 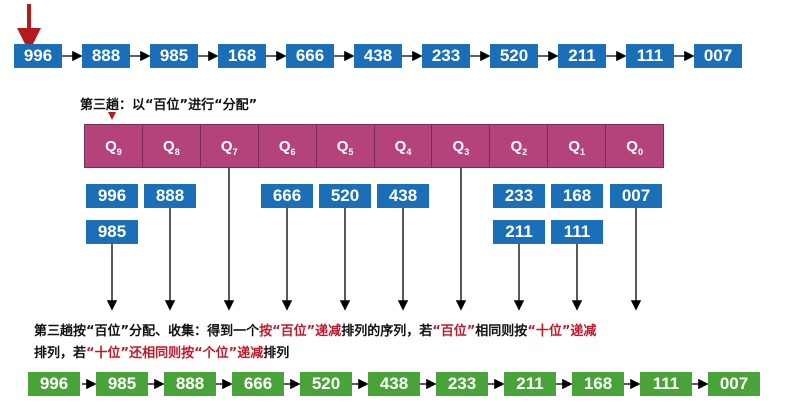 What do you see at coordinates (577, 146) in the screenshot?
I see `queue-q1: Q1` at bounding box center [577, 146].